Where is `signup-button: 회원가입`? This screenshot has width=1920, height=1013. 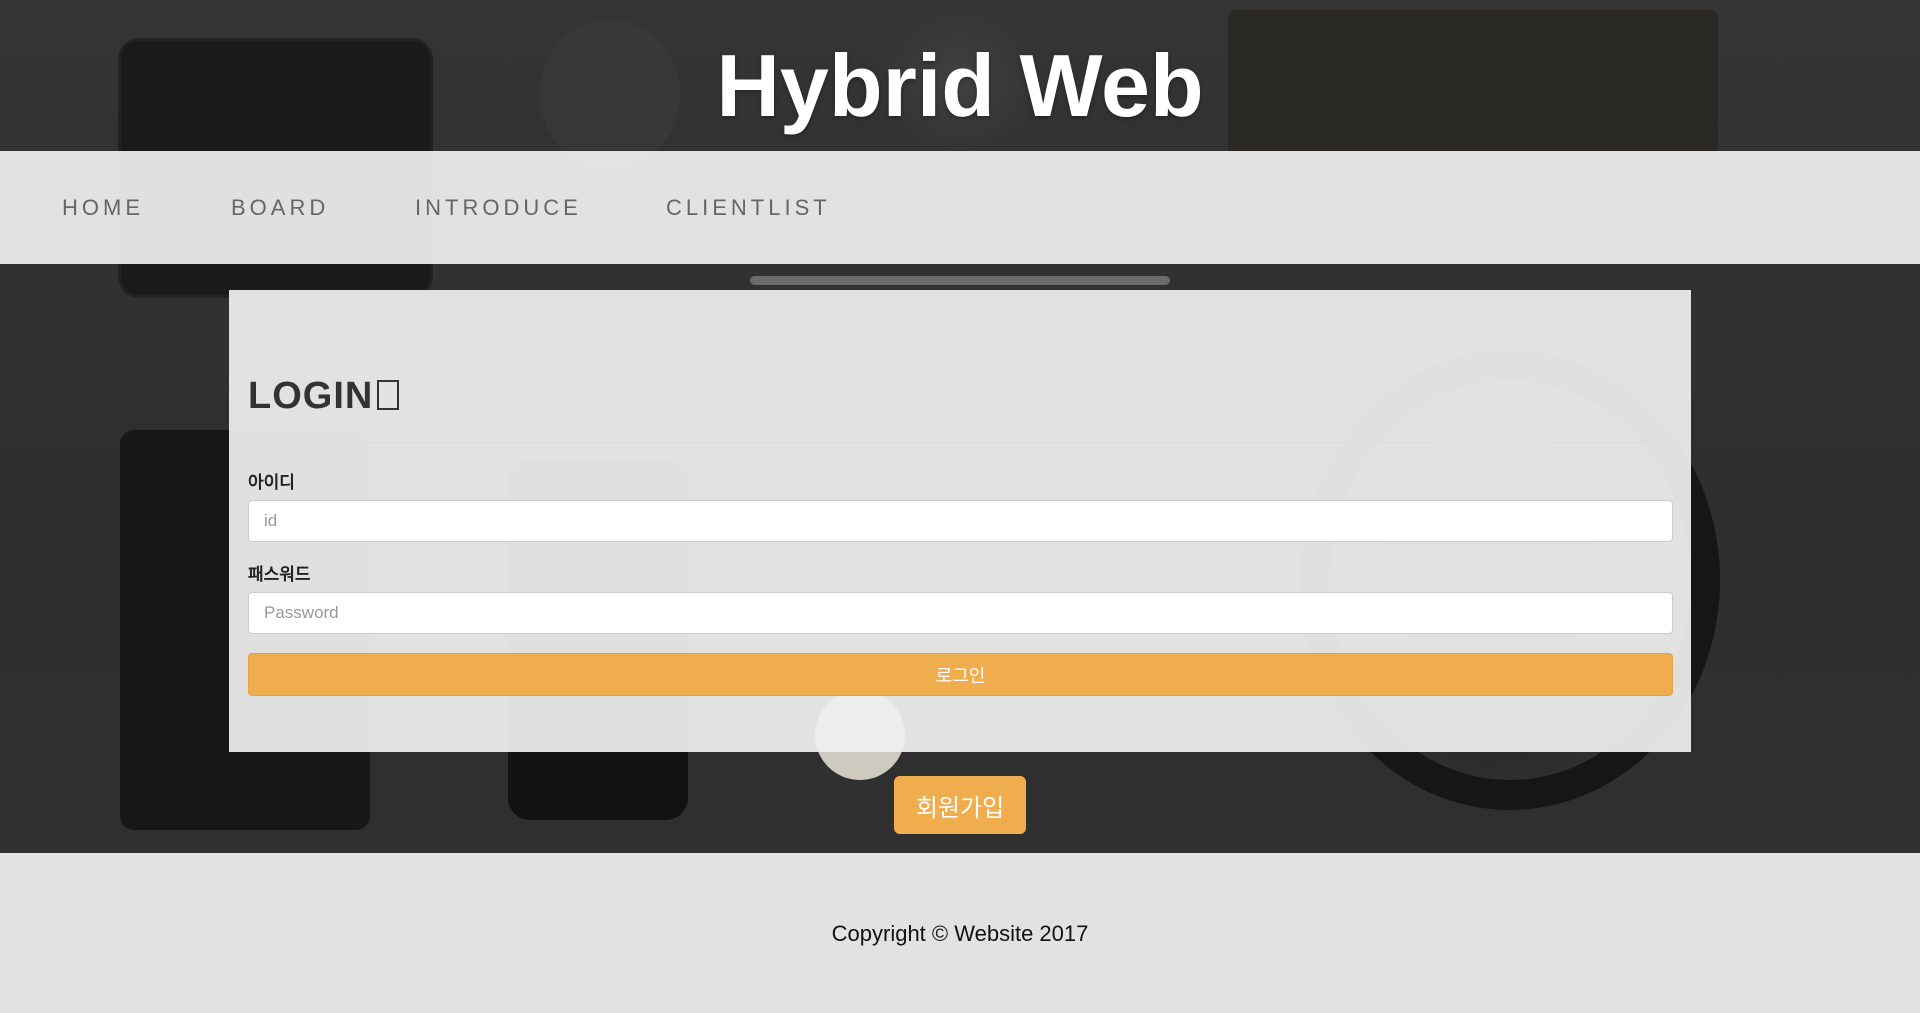
signup-button: 회원가입 is located at coordinates (960, 805).